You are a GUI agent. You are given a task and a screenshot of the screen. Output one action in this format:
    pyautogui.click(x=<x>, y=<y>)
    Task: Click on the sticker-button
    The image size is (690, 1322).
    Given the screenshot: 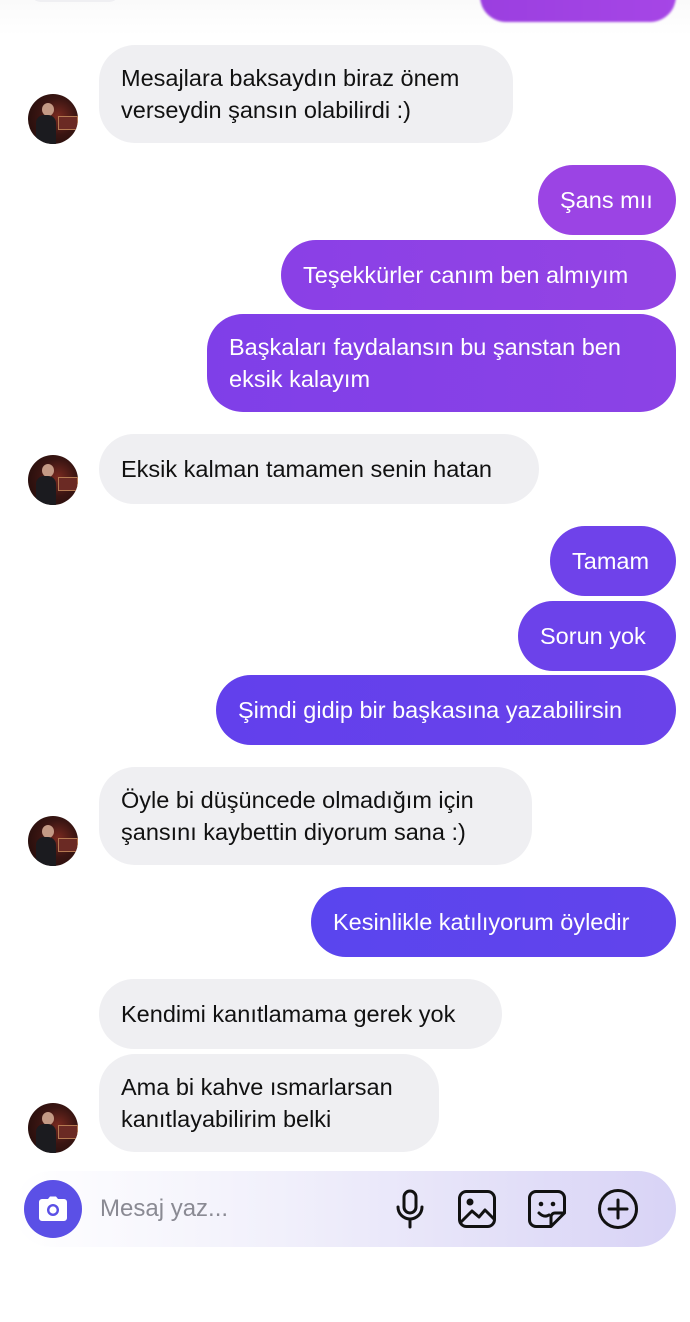 What is the action you would take?
    pyautogui.click(x=547, y=1209)
    